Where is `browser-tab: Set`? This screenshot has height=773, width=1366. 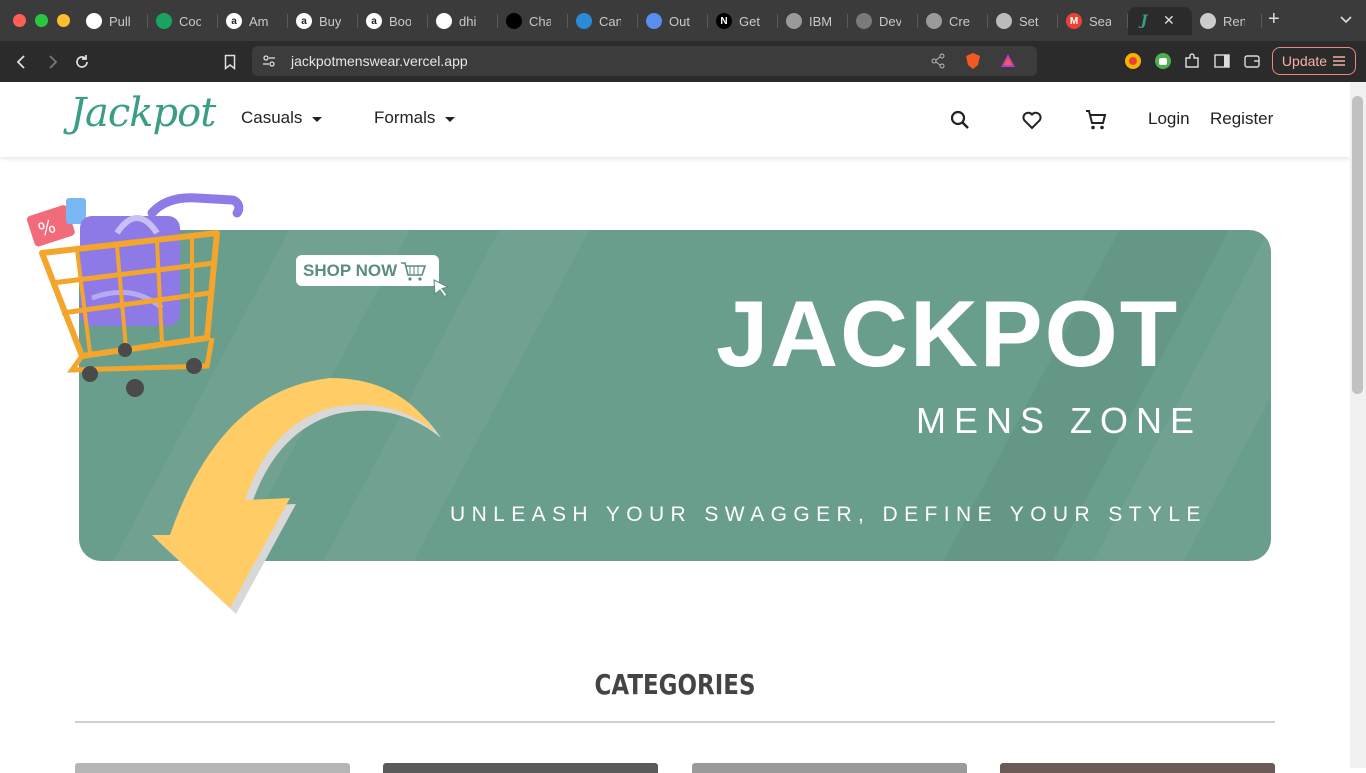
browser-tab: Set is located at coordinates (1023, 21).